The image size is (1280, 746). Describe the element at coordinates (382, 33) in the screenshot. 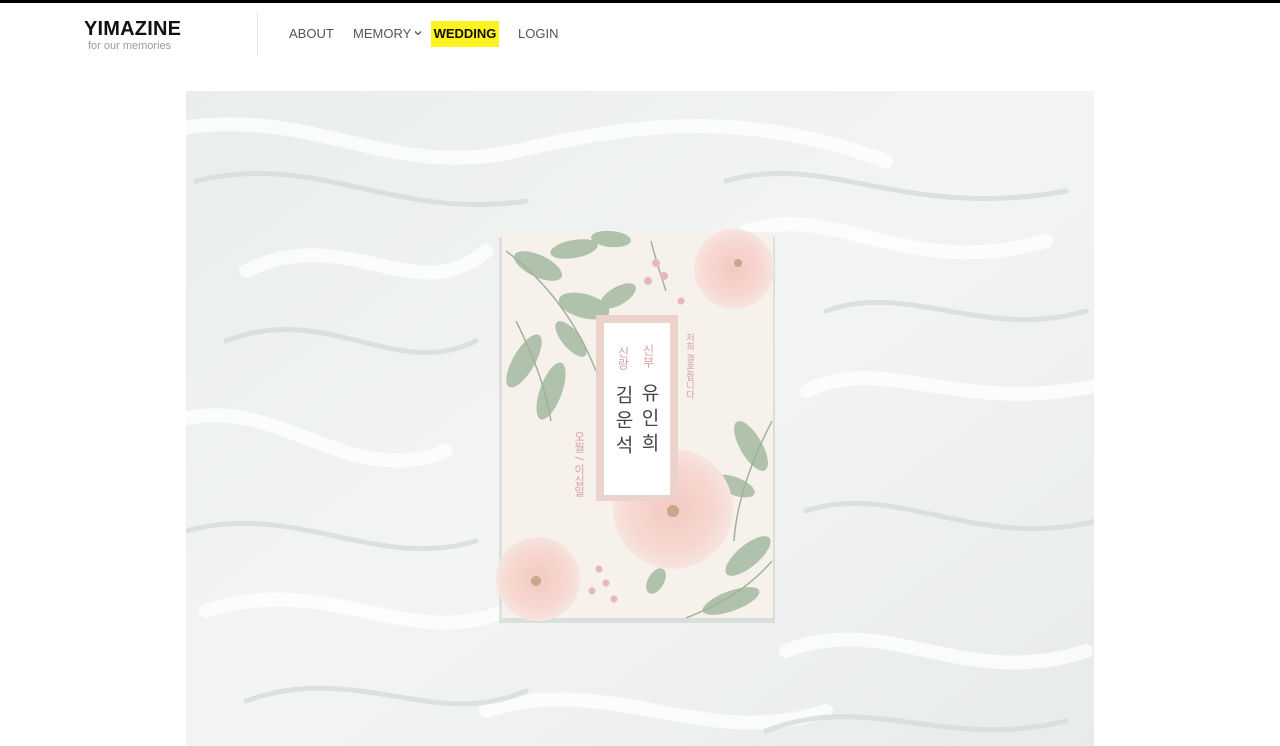

I see `nav-item-memory-label: MEMORY` at that location.